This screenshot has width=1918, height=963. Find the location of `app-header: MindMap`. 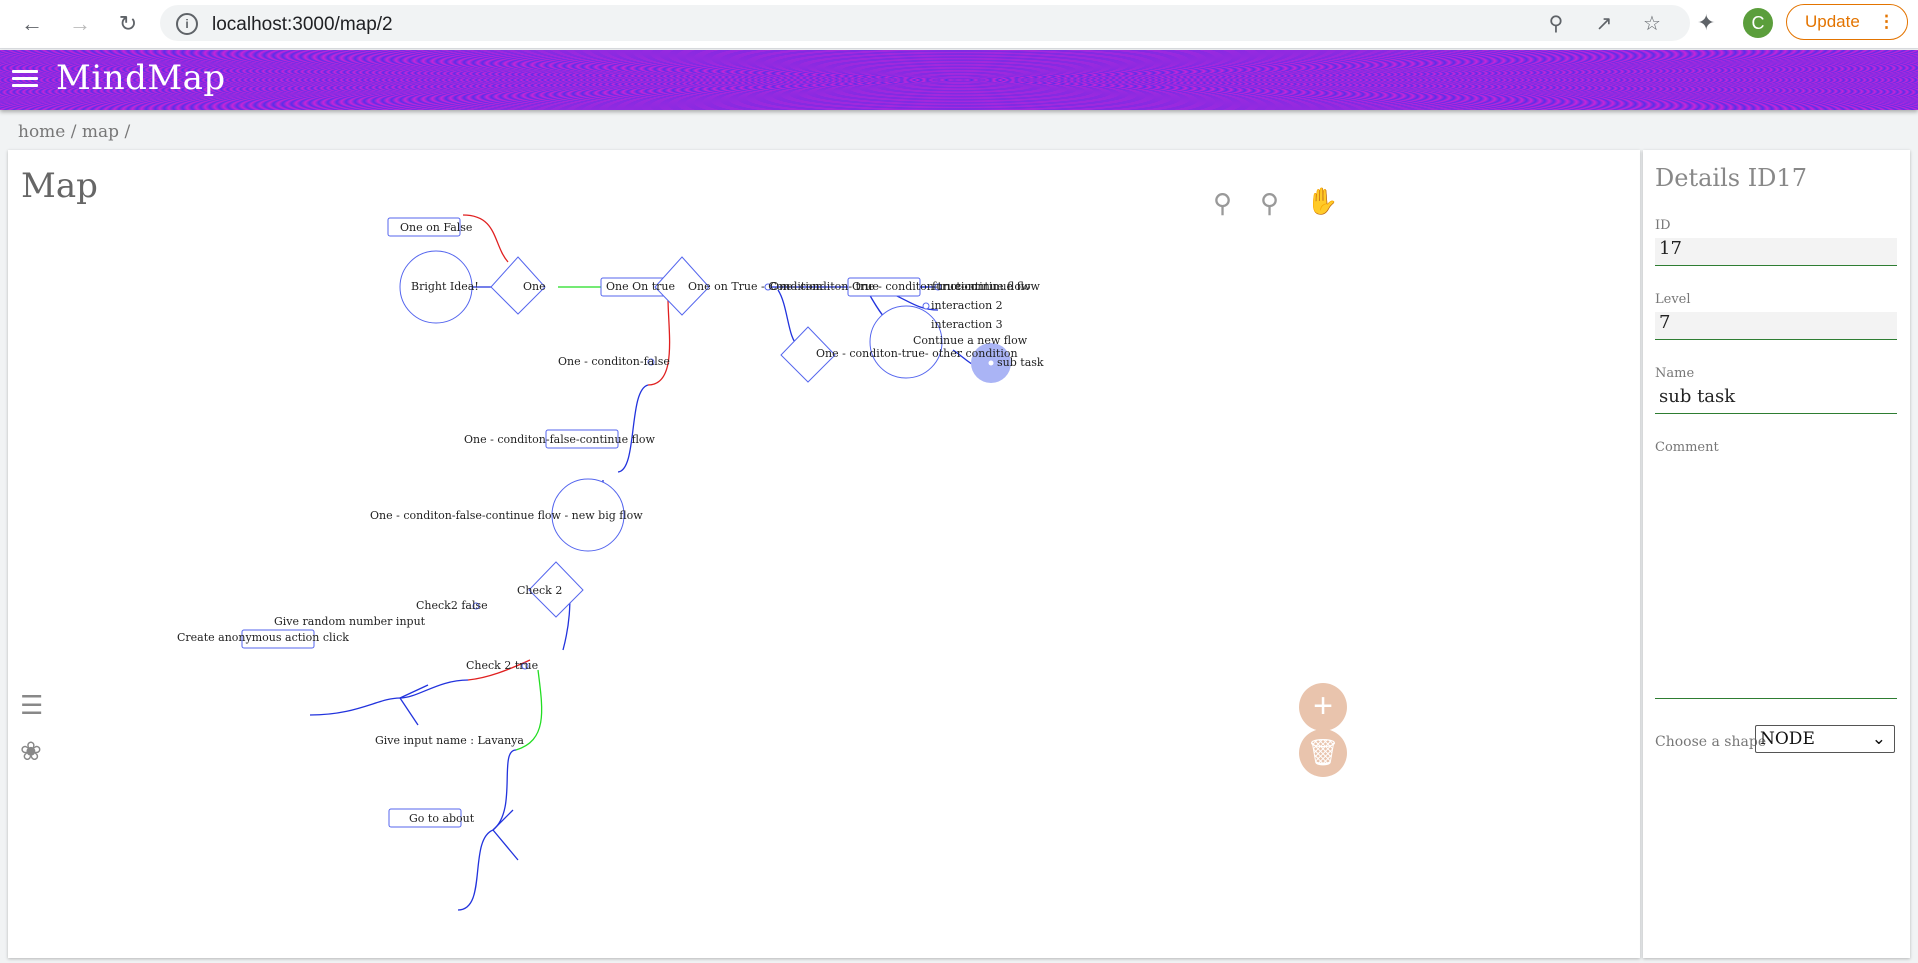

app-header: MindMap is located at coordinates (959, 80).